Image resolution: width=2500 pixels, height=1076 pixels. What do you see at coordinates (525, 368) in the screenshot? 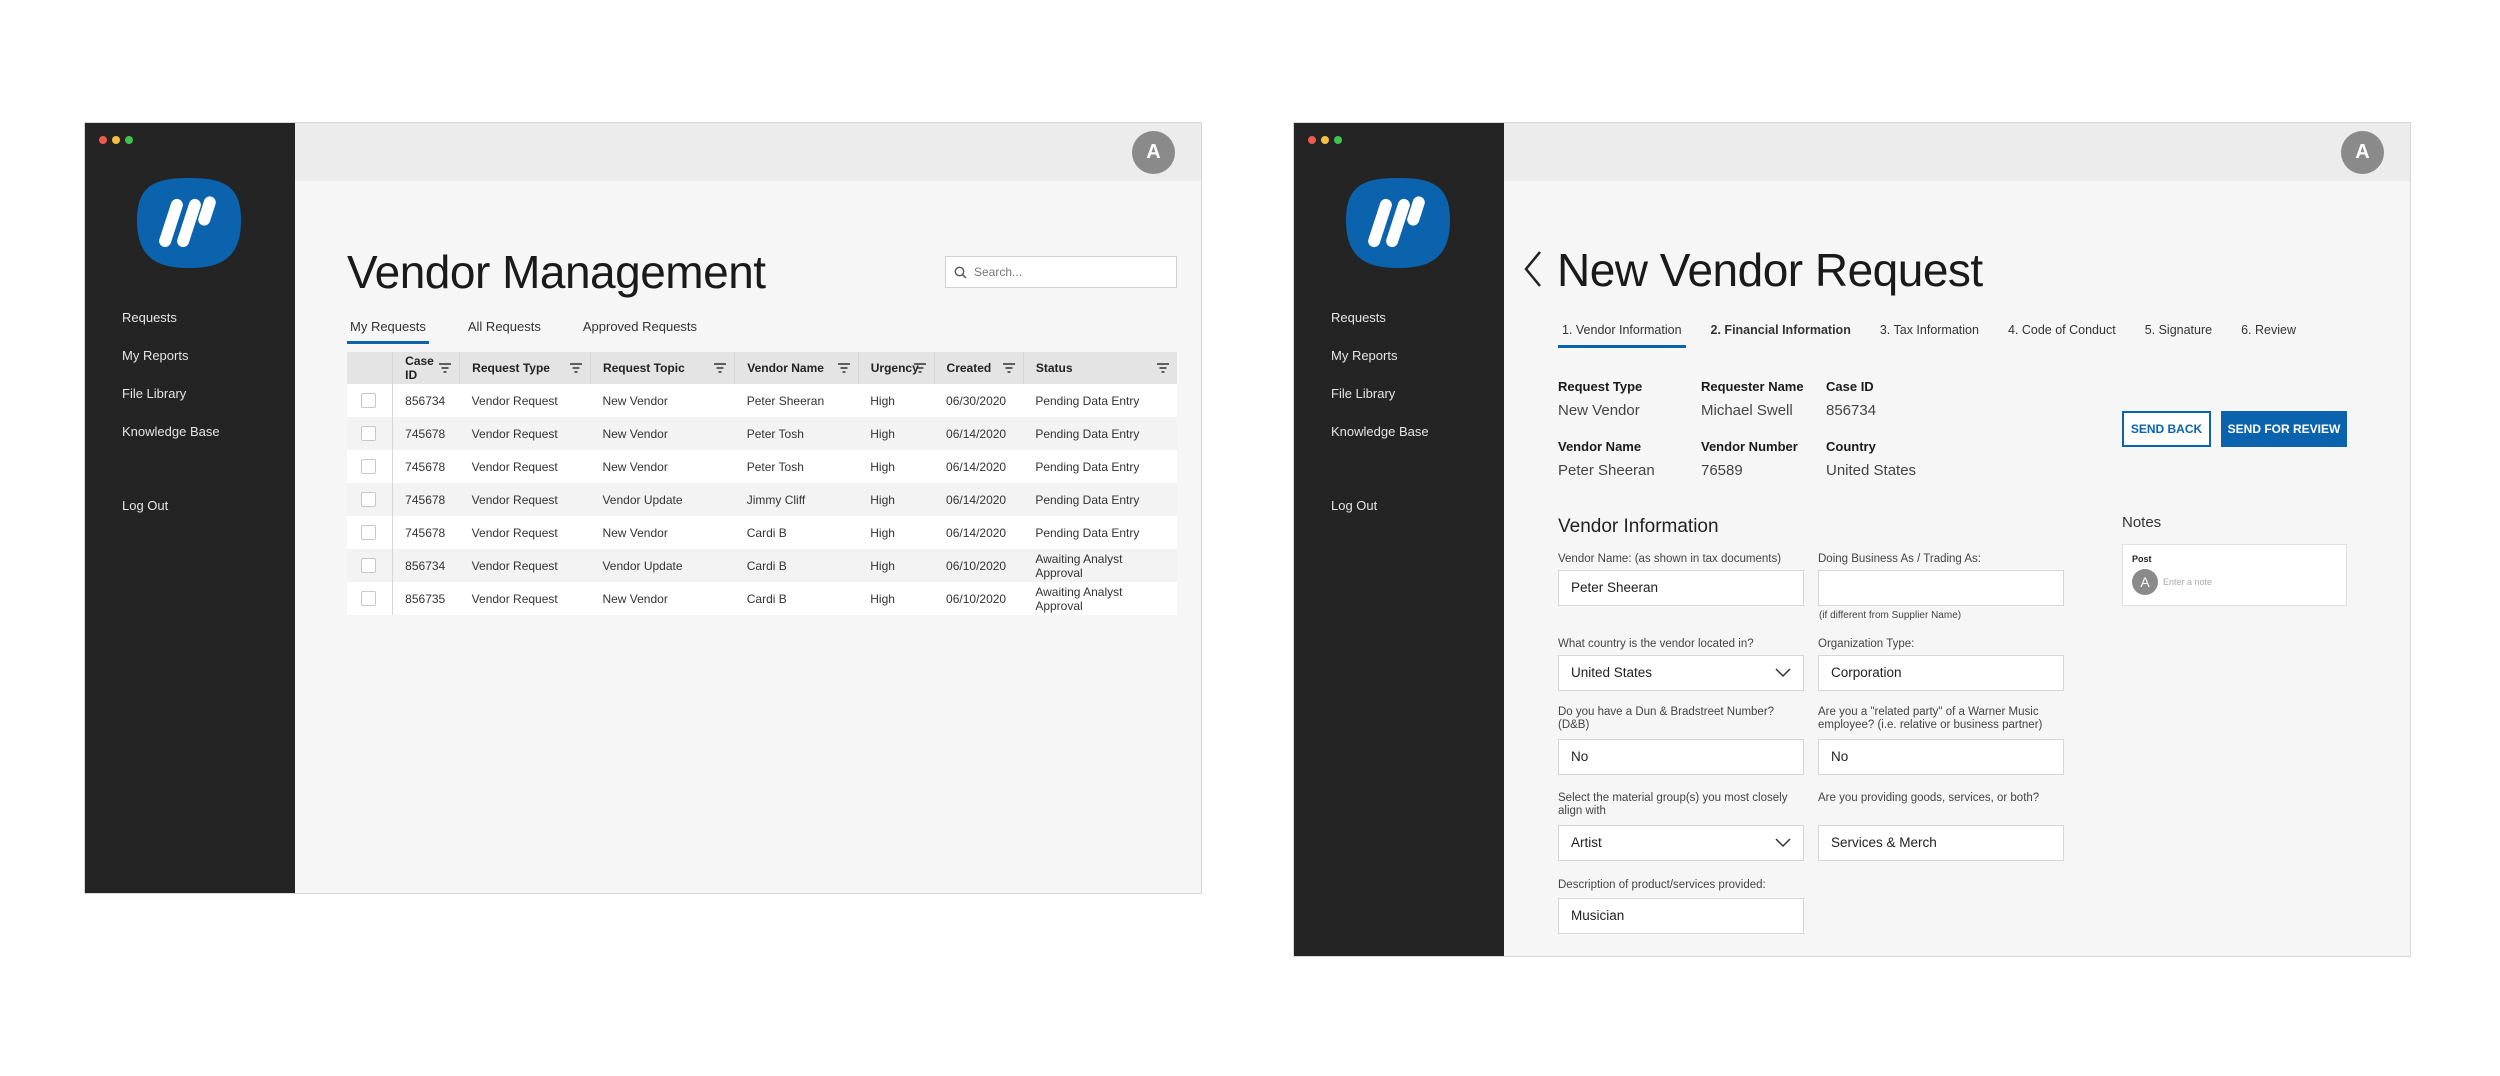
I see `column-header: Request Type` at bounding box center [525, 368].